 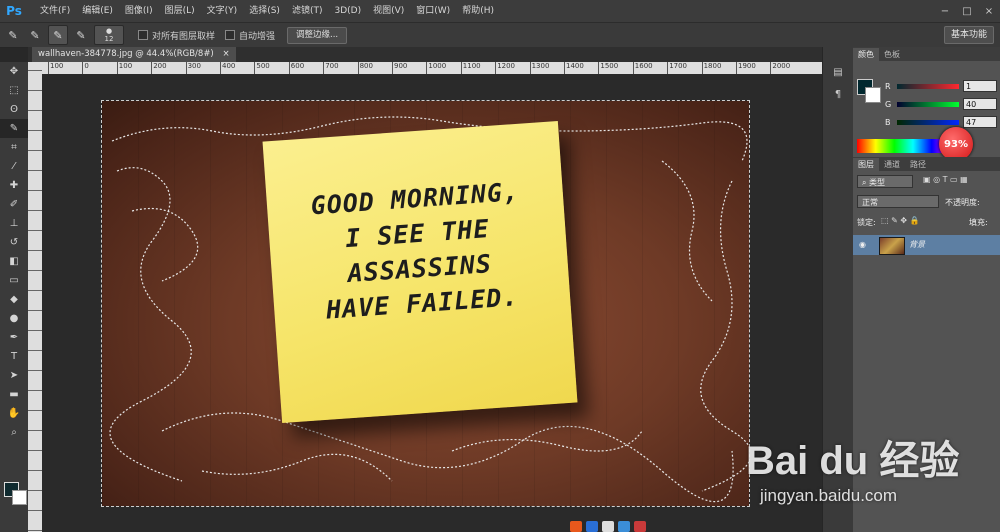 What do you see at coordinates (888, 122) in the screenshot?
I see `blue-label: B` at bounding box center [888, 122].